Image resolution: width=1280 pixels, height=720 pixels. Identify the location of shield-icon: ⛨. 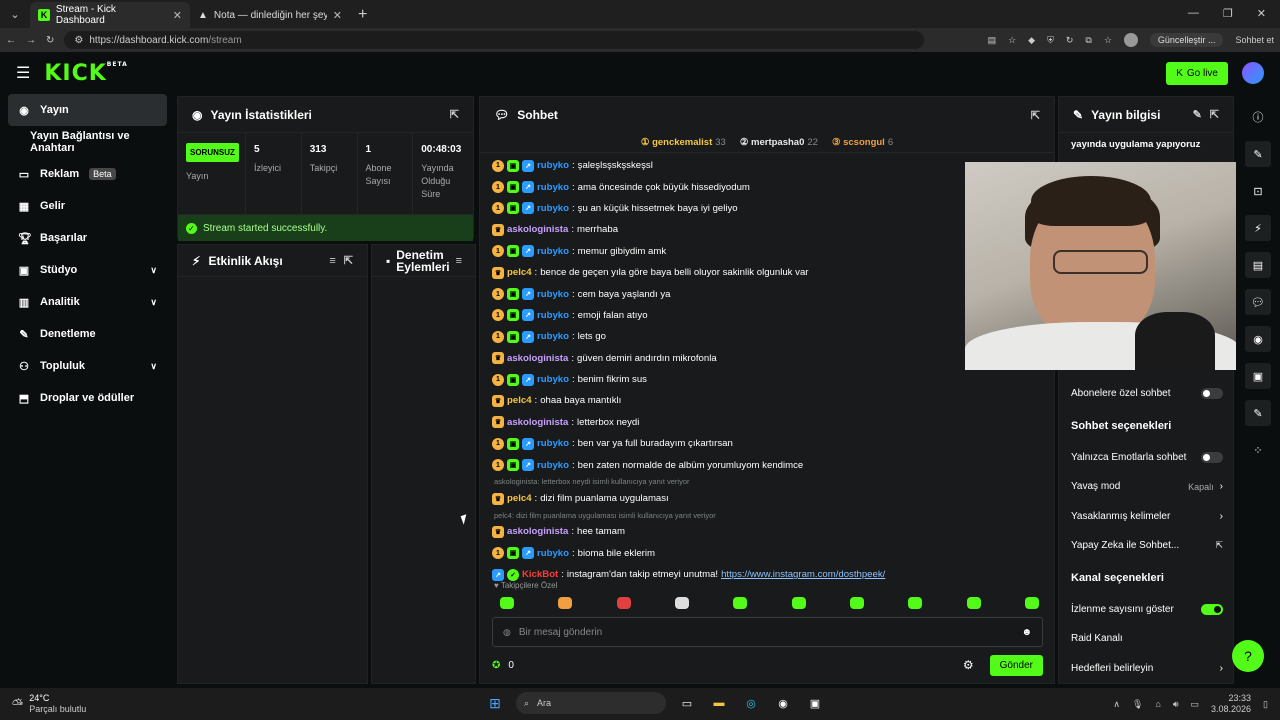
(1050, 40).